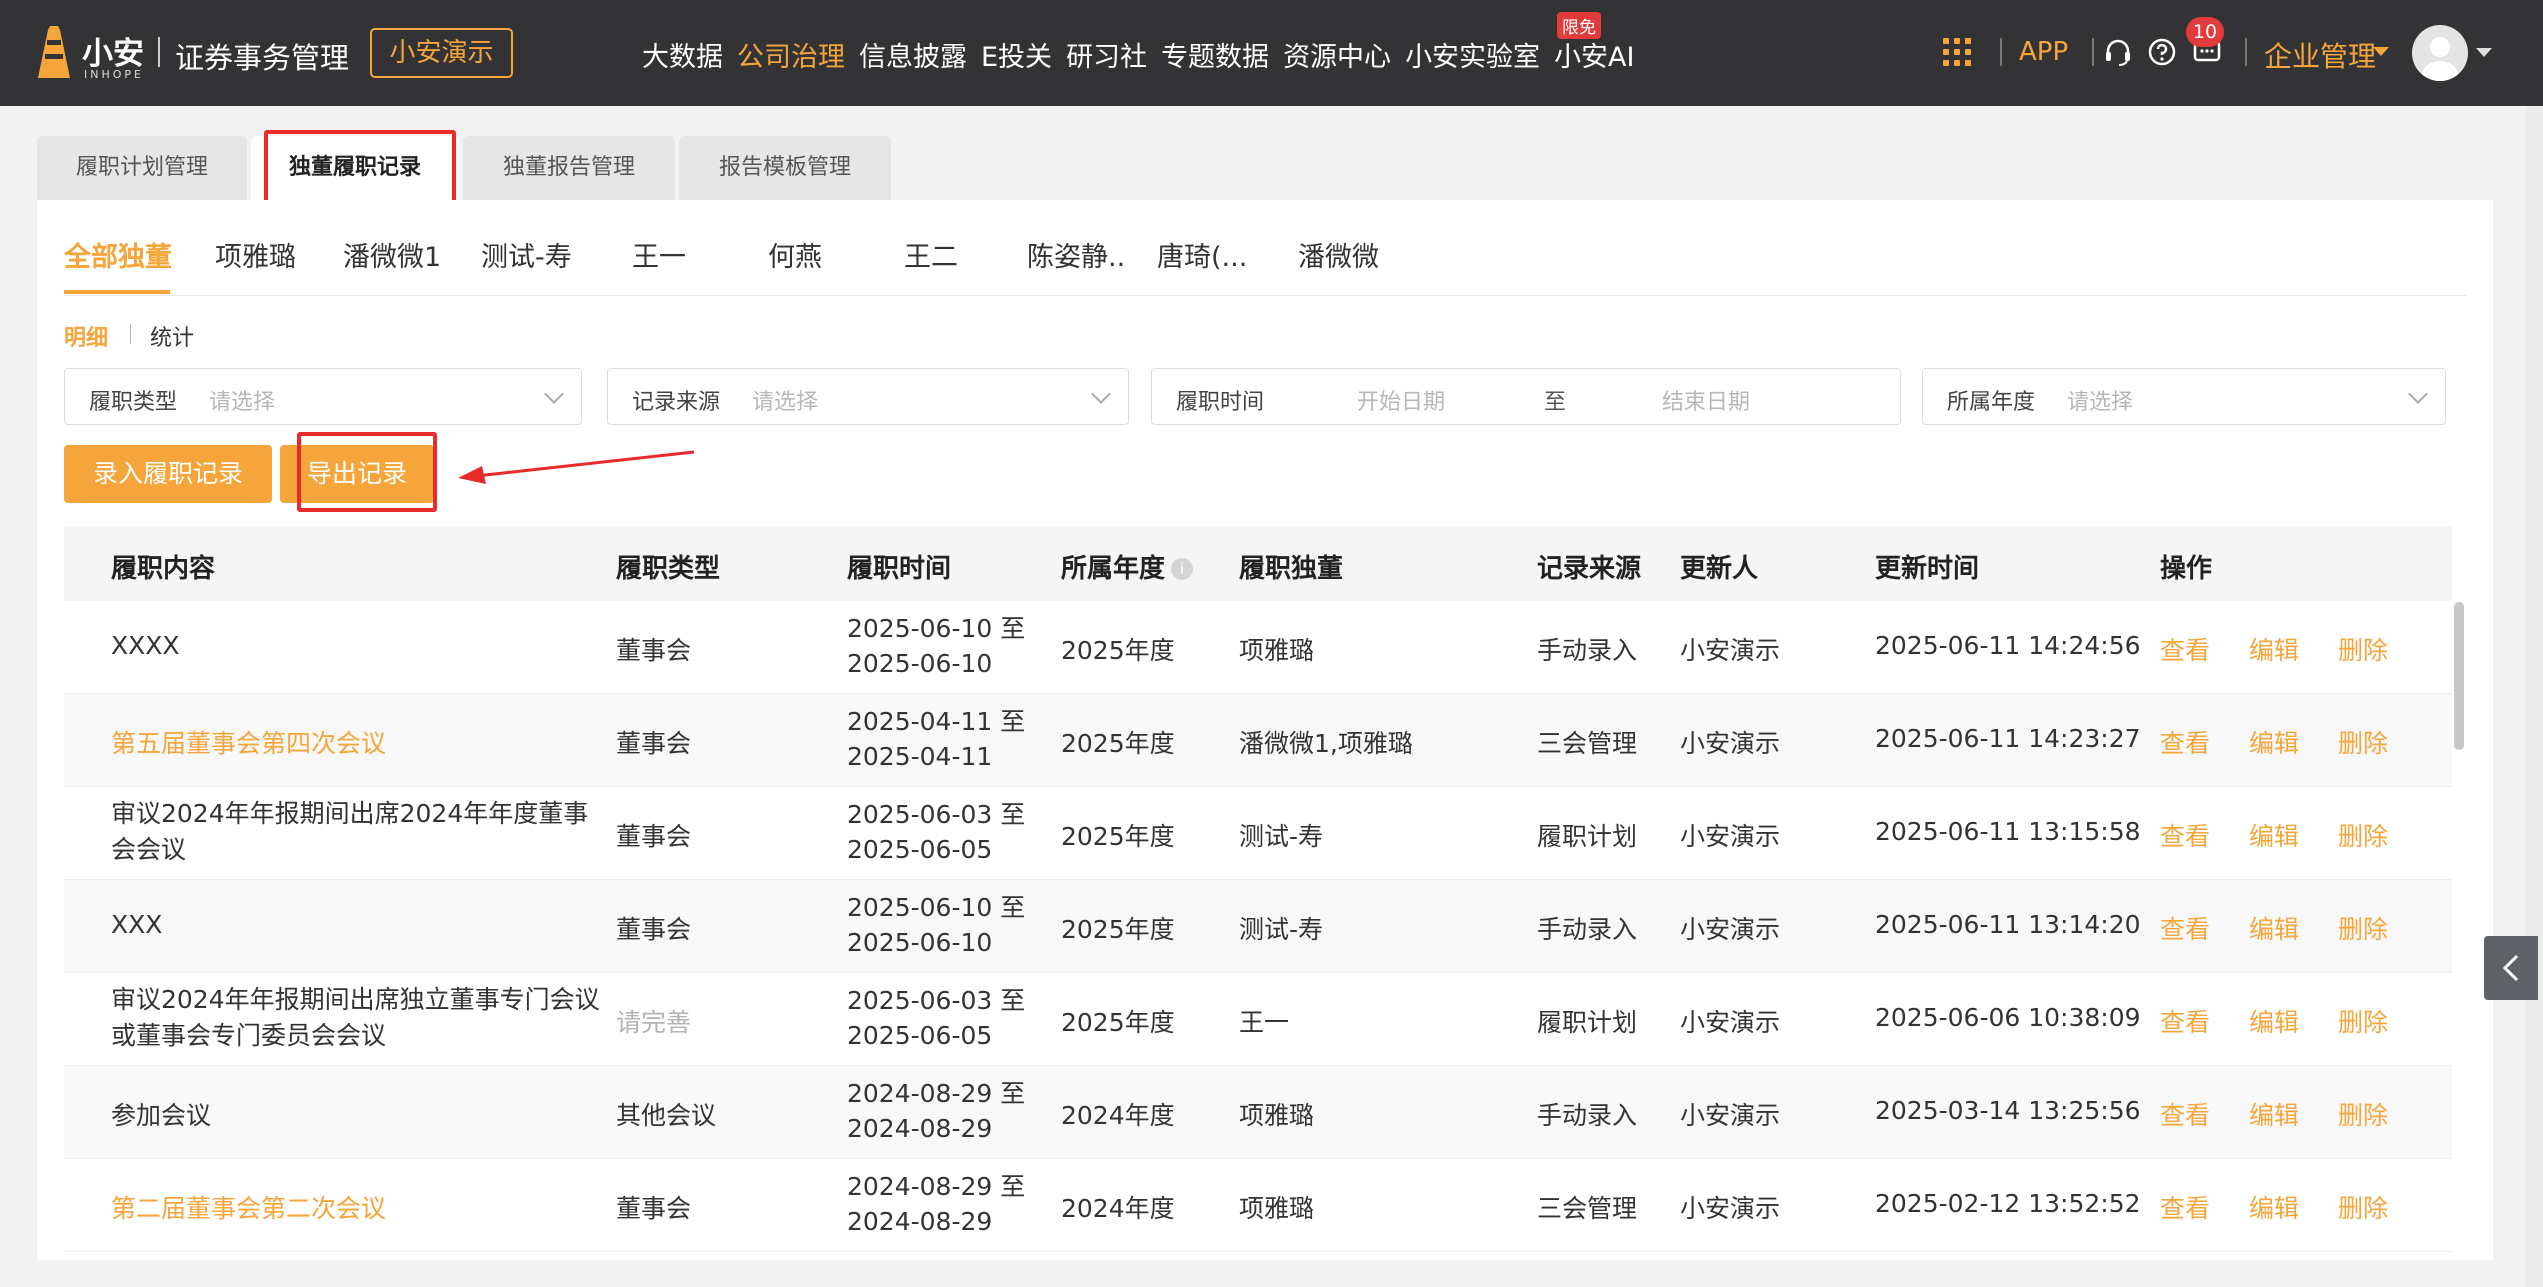 The image size is (2543, 1287). I want to click on director-tab: 王二, so click(931, 254).